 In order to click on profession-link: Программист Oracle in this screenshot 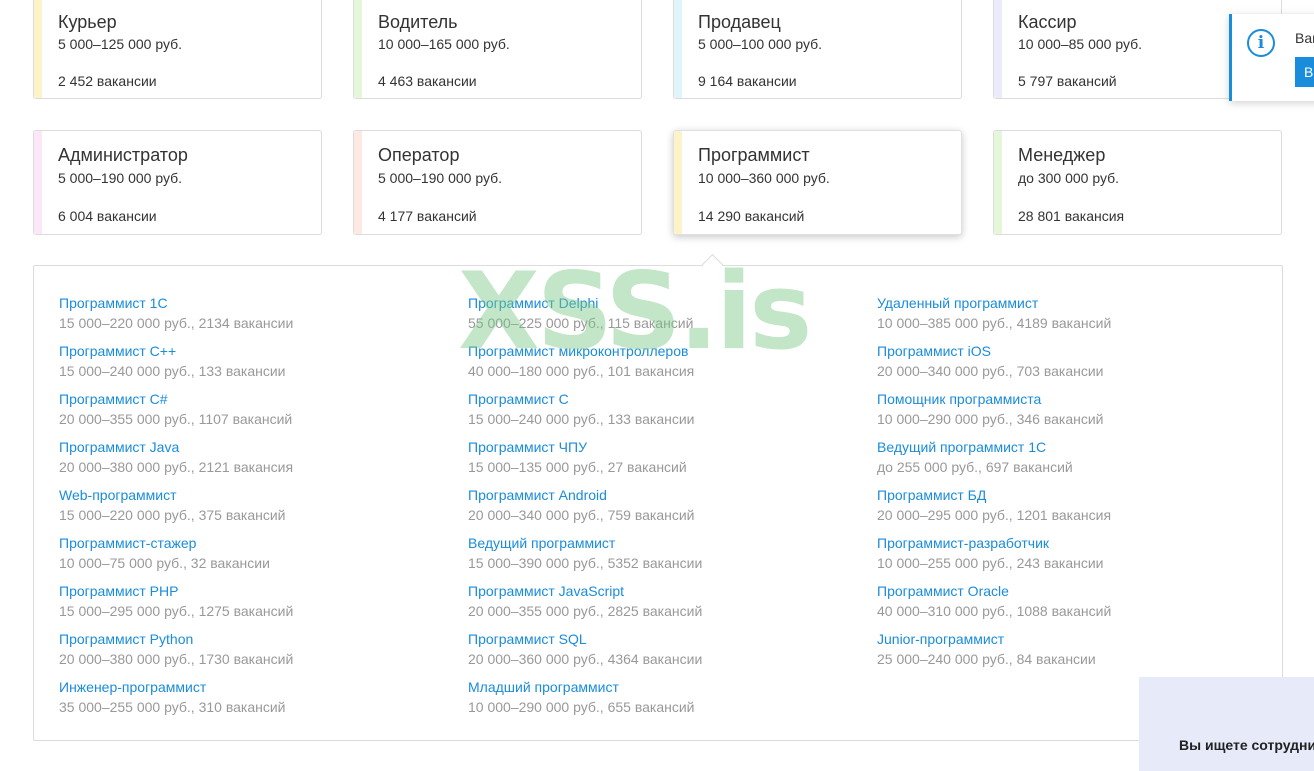, I will do `click(994, 590)`.